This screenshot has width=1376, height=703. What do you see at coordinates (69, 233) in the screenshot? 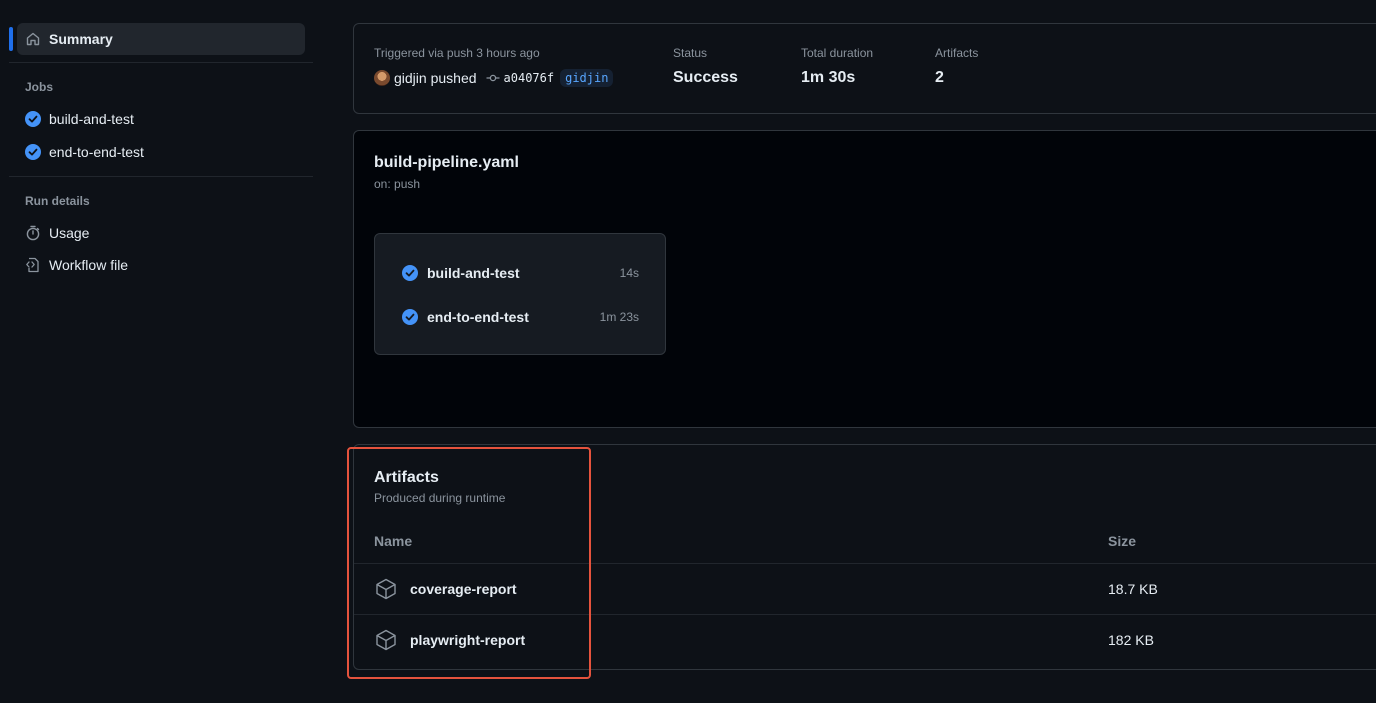
I see `sidebar-item-label: Usage` at bounding box center [69, 233].